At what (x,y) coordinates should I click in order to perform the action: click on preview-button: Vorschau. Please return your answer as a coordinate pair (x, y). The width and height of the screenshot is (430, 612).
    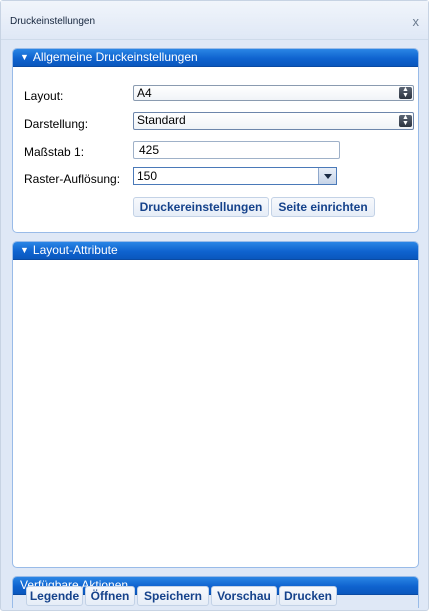
    Looking at the image, I should click on (244, 596).